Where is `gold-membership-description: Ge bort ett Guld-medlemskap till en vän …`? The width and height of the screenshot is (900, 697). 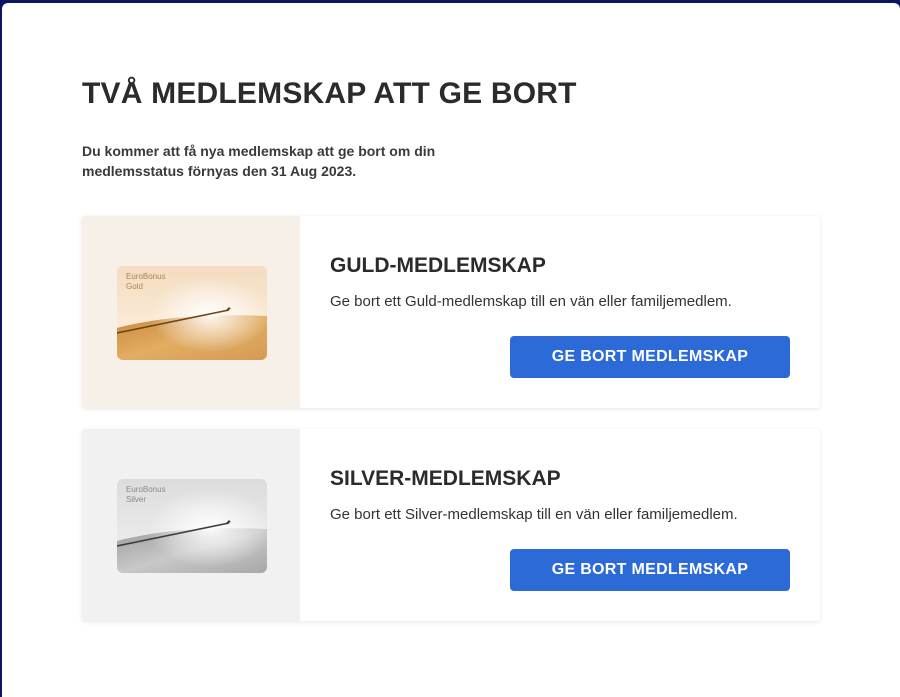 gold-membership-description: Ge bort ett Guld-medlemskap till en vän … is located at coordinates (531, 301).